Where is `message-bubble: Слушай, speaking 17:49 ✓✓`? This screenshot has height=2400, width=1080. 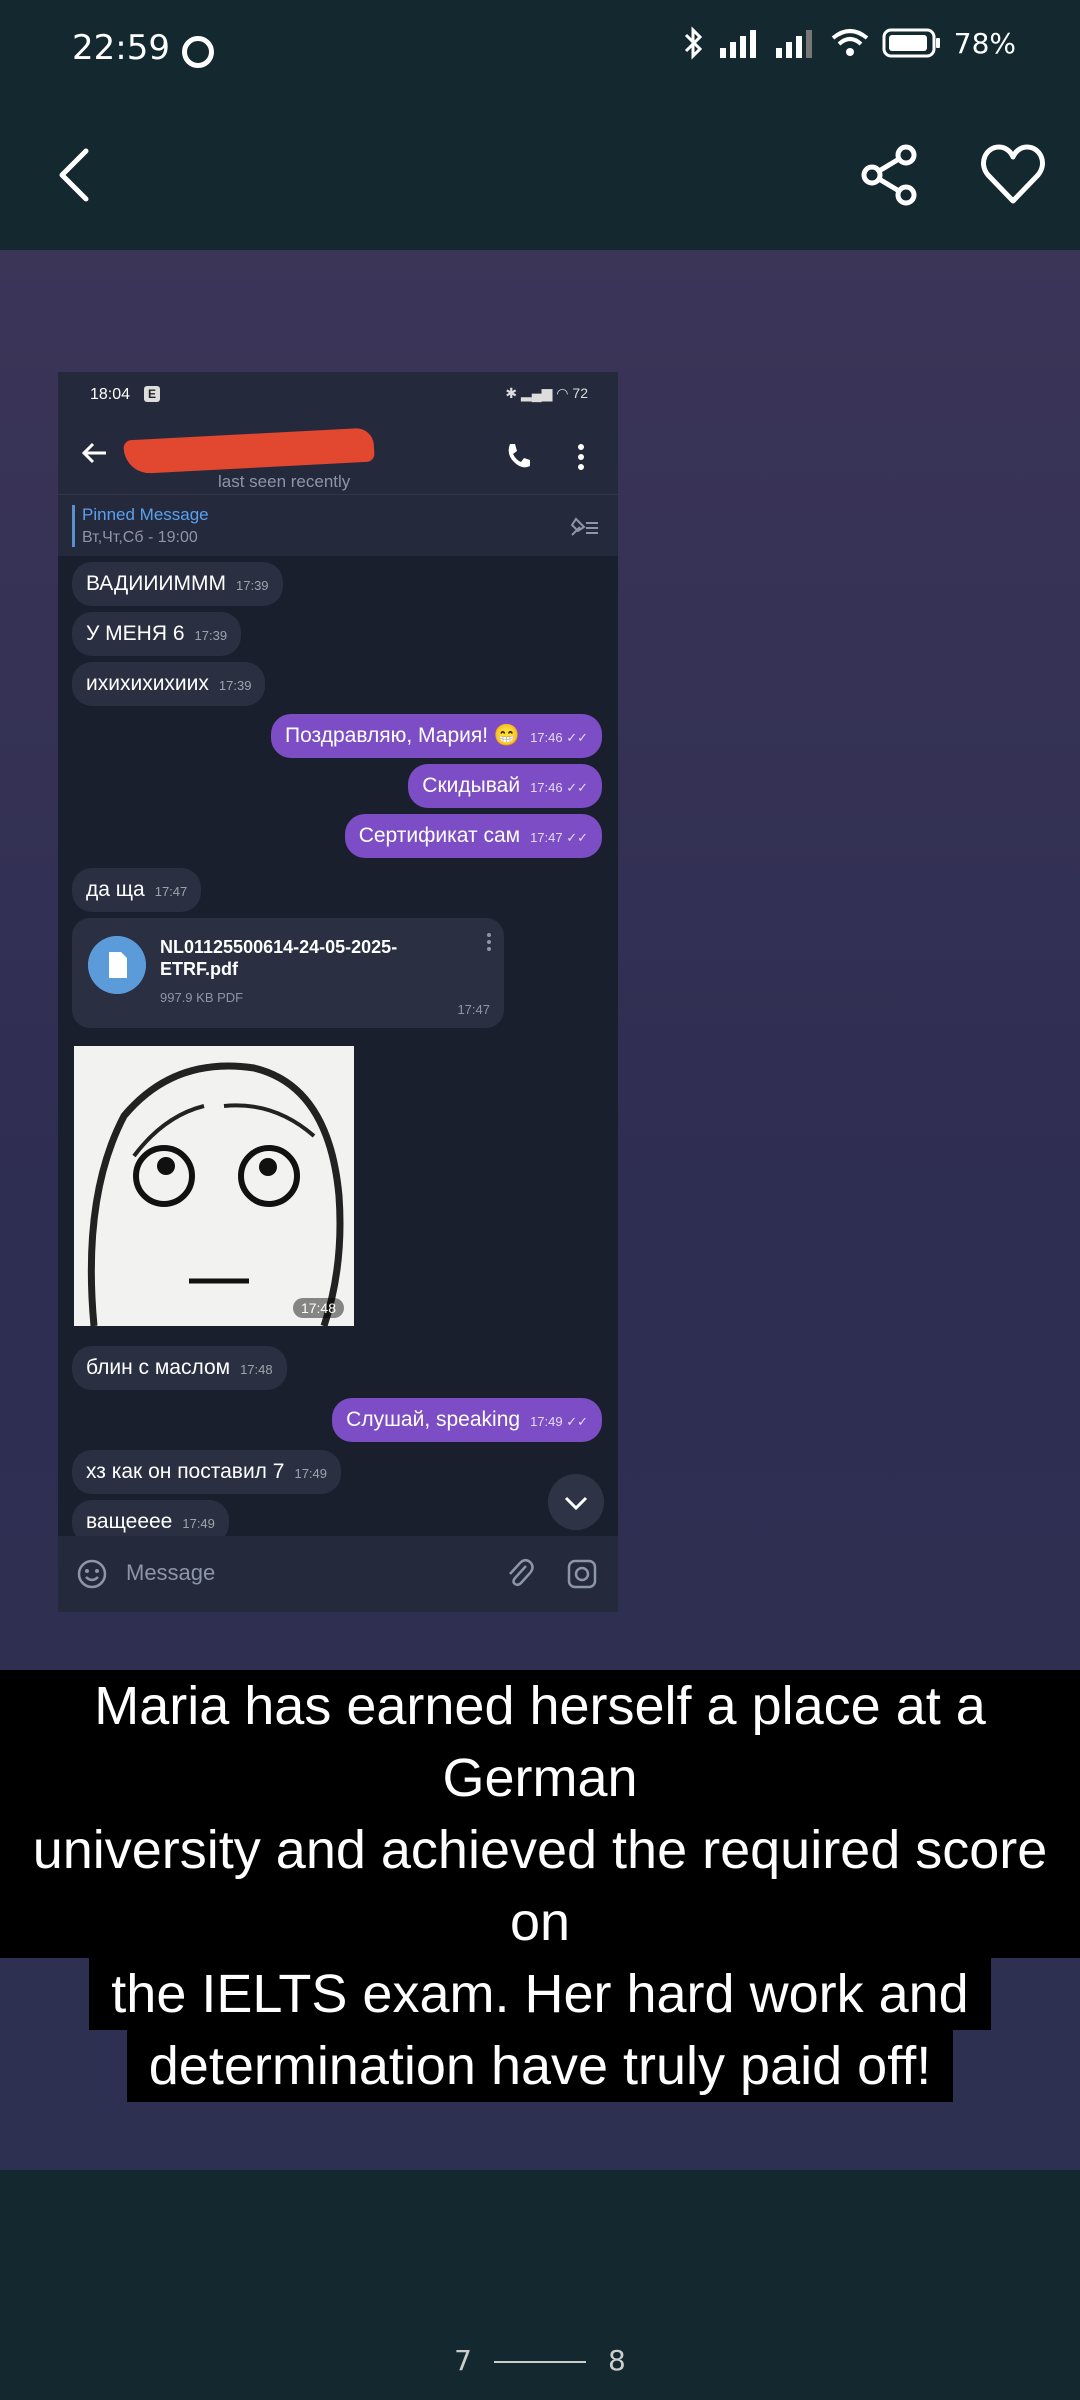 message-bubble: Слушай, speaking 17:49 ✓✓ is located at coordinates (467, 1420).